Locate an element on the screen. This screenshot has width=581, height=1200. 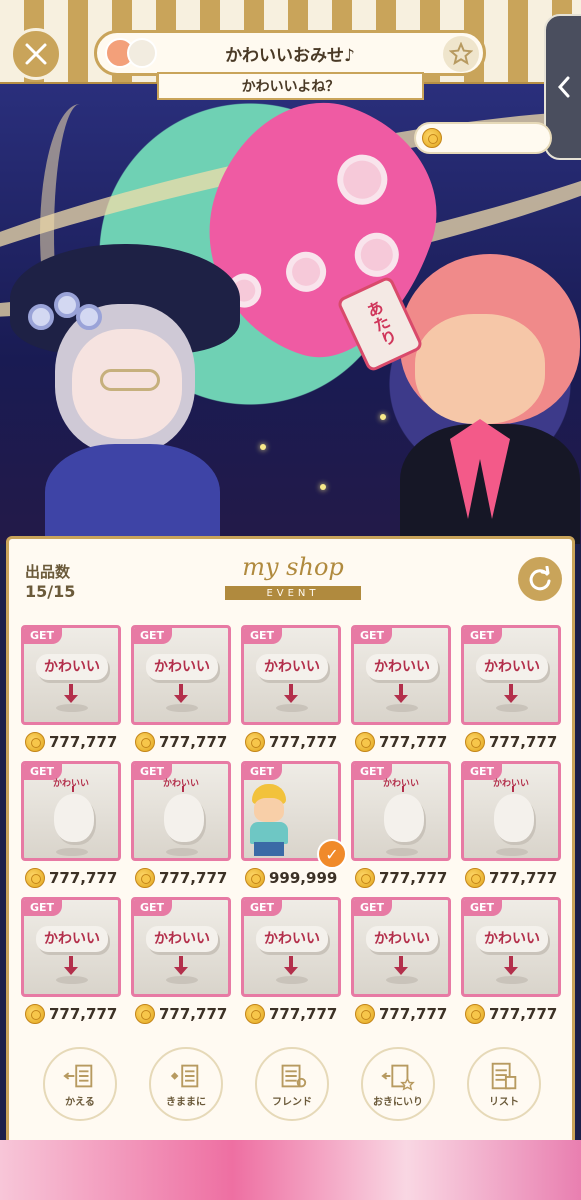
logo-subtext: EVENT is located at coordinates (293, 593).